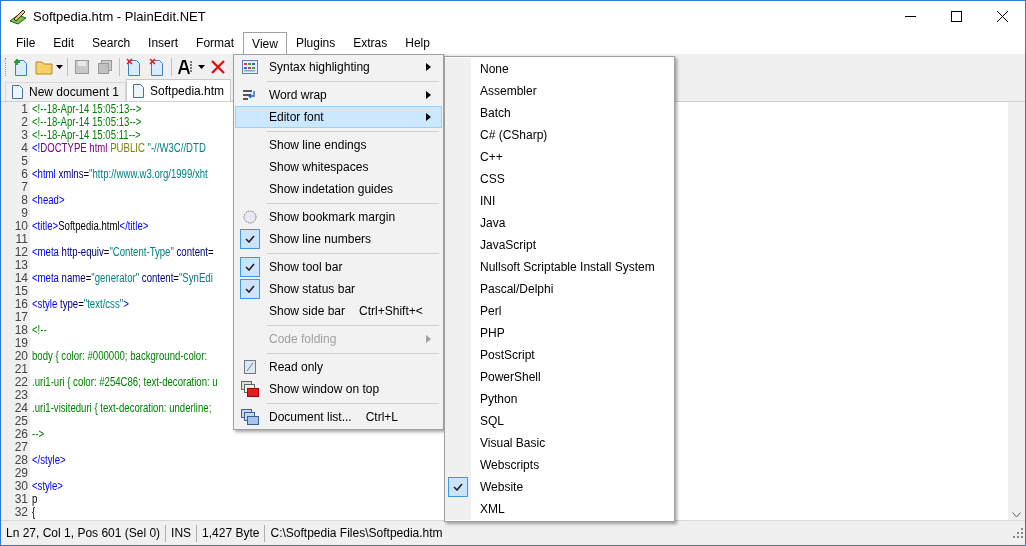  What do you see at coordinates (559, 377) in the screenshot?
I see `menu-option: PowerShell` at bounding box center [559, 377].